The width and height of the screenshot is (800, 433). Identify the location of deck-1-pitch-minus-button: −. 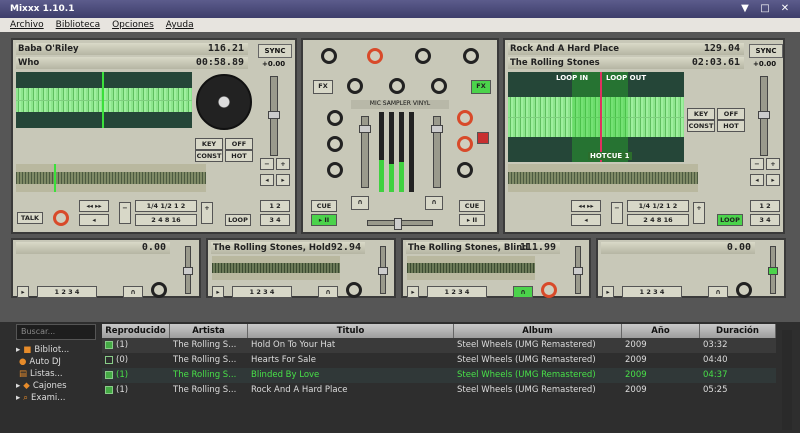
(267, 164).